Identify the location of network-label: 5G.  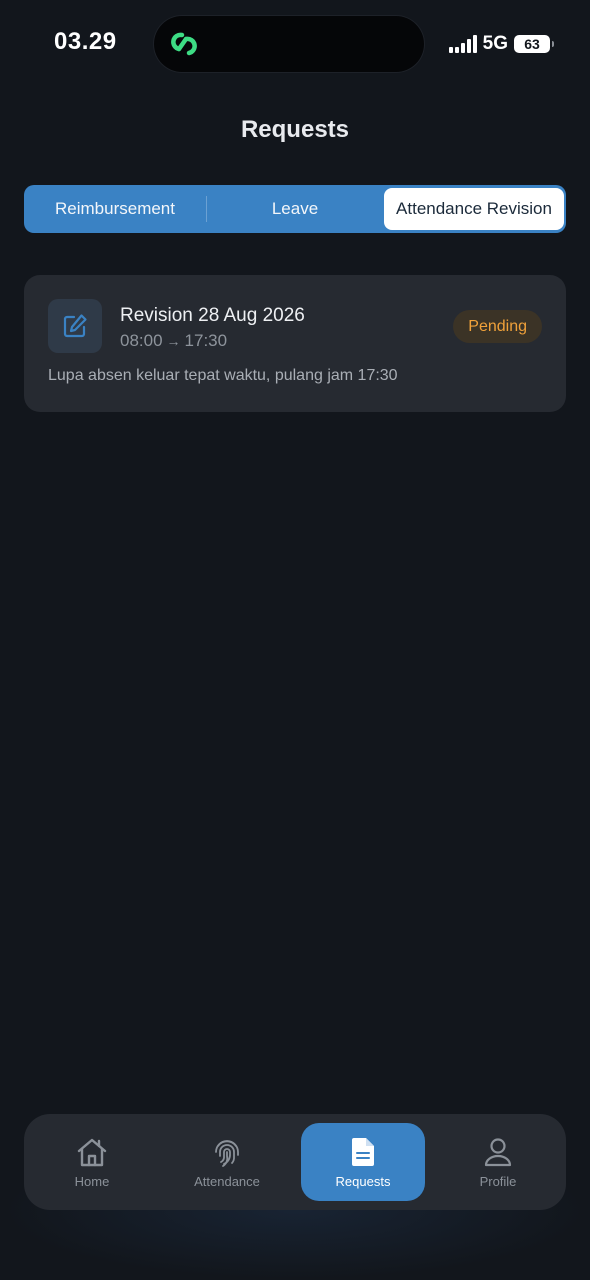
(495, 43).